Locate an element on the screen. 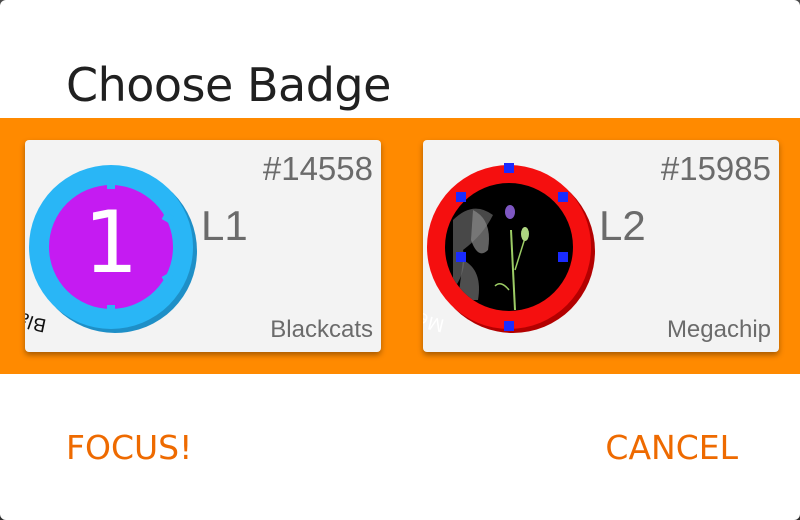  dialog-title: Choose Badge is located at coordinates (228, 85).